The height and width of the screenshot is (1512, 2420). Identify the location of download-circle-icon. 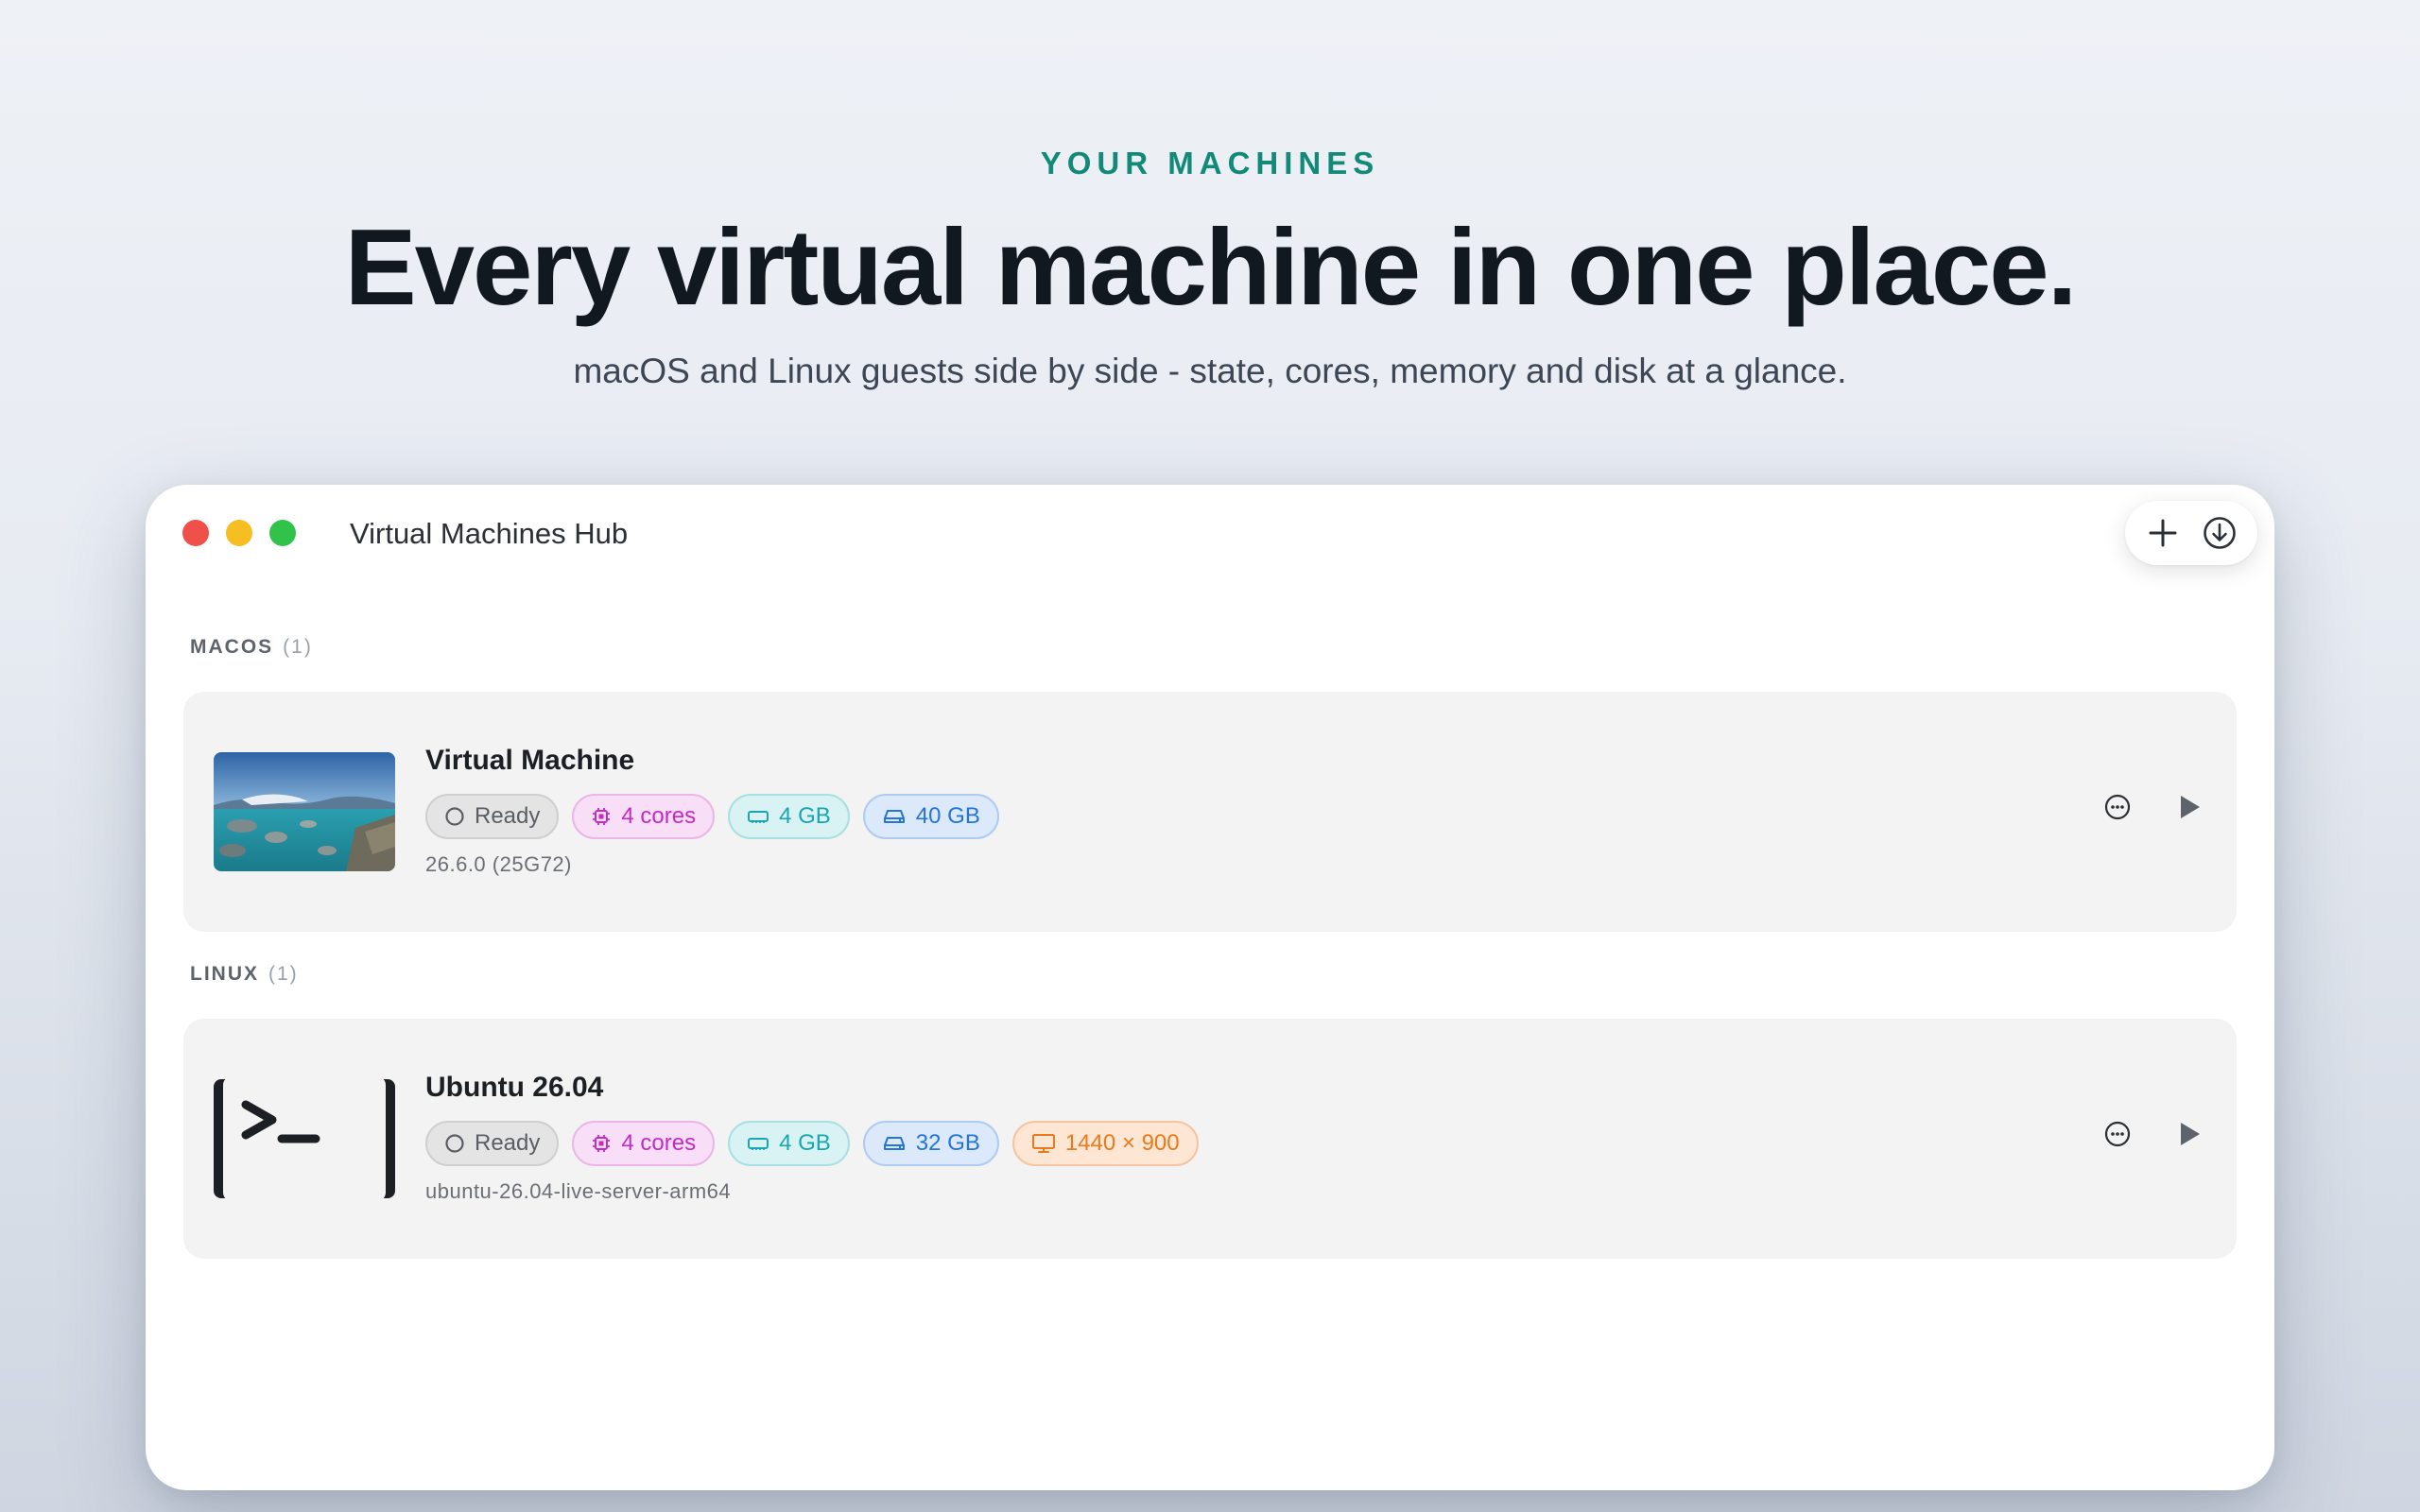
(2220, 533).